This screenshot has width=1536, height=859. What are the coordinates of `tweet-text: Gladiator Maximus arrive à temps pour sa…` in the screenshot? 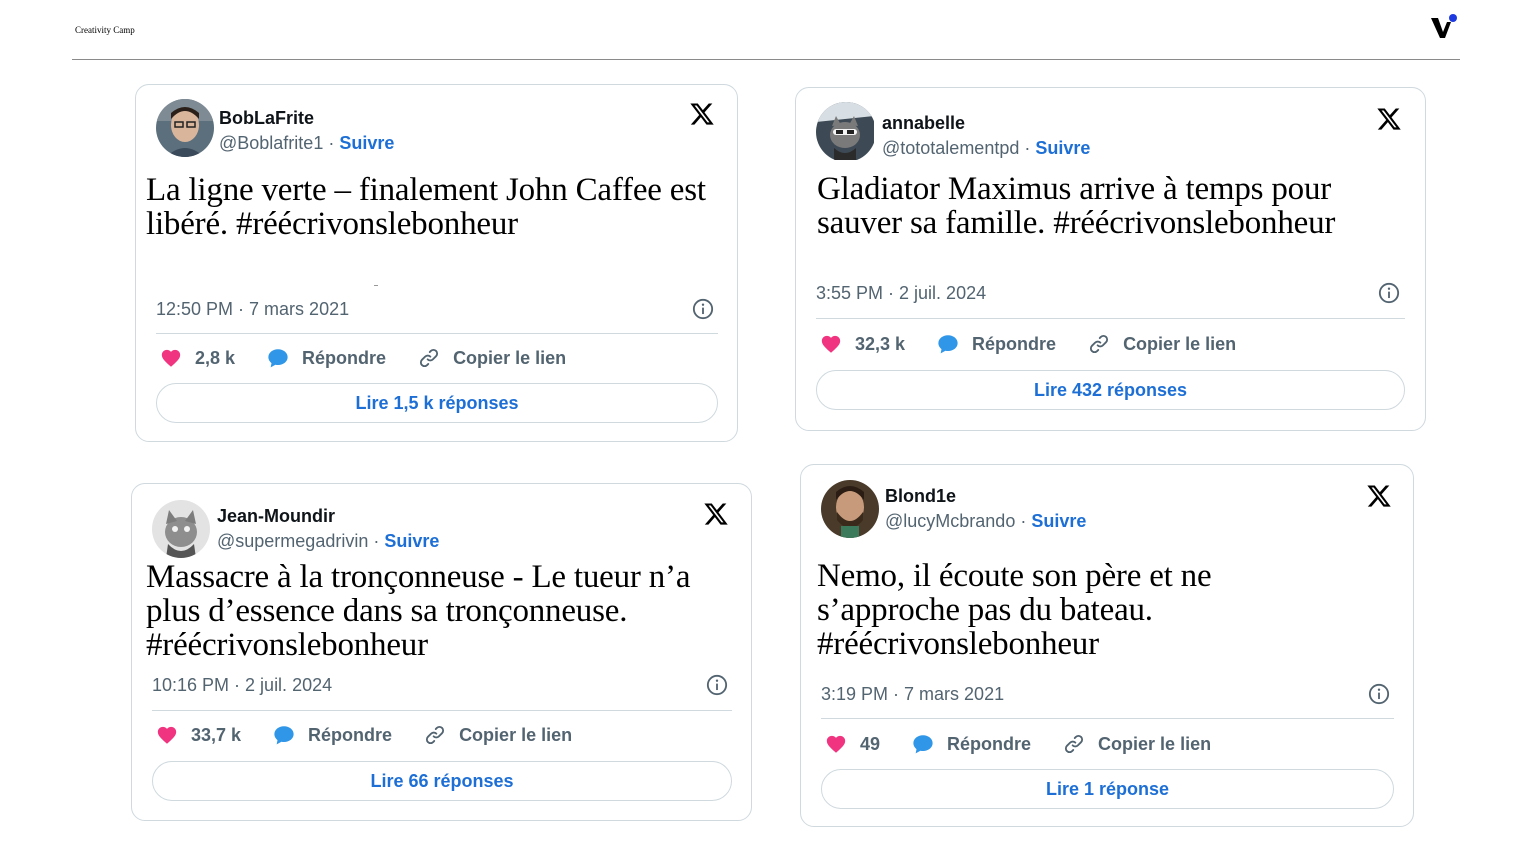 It's located at (1076, 206).